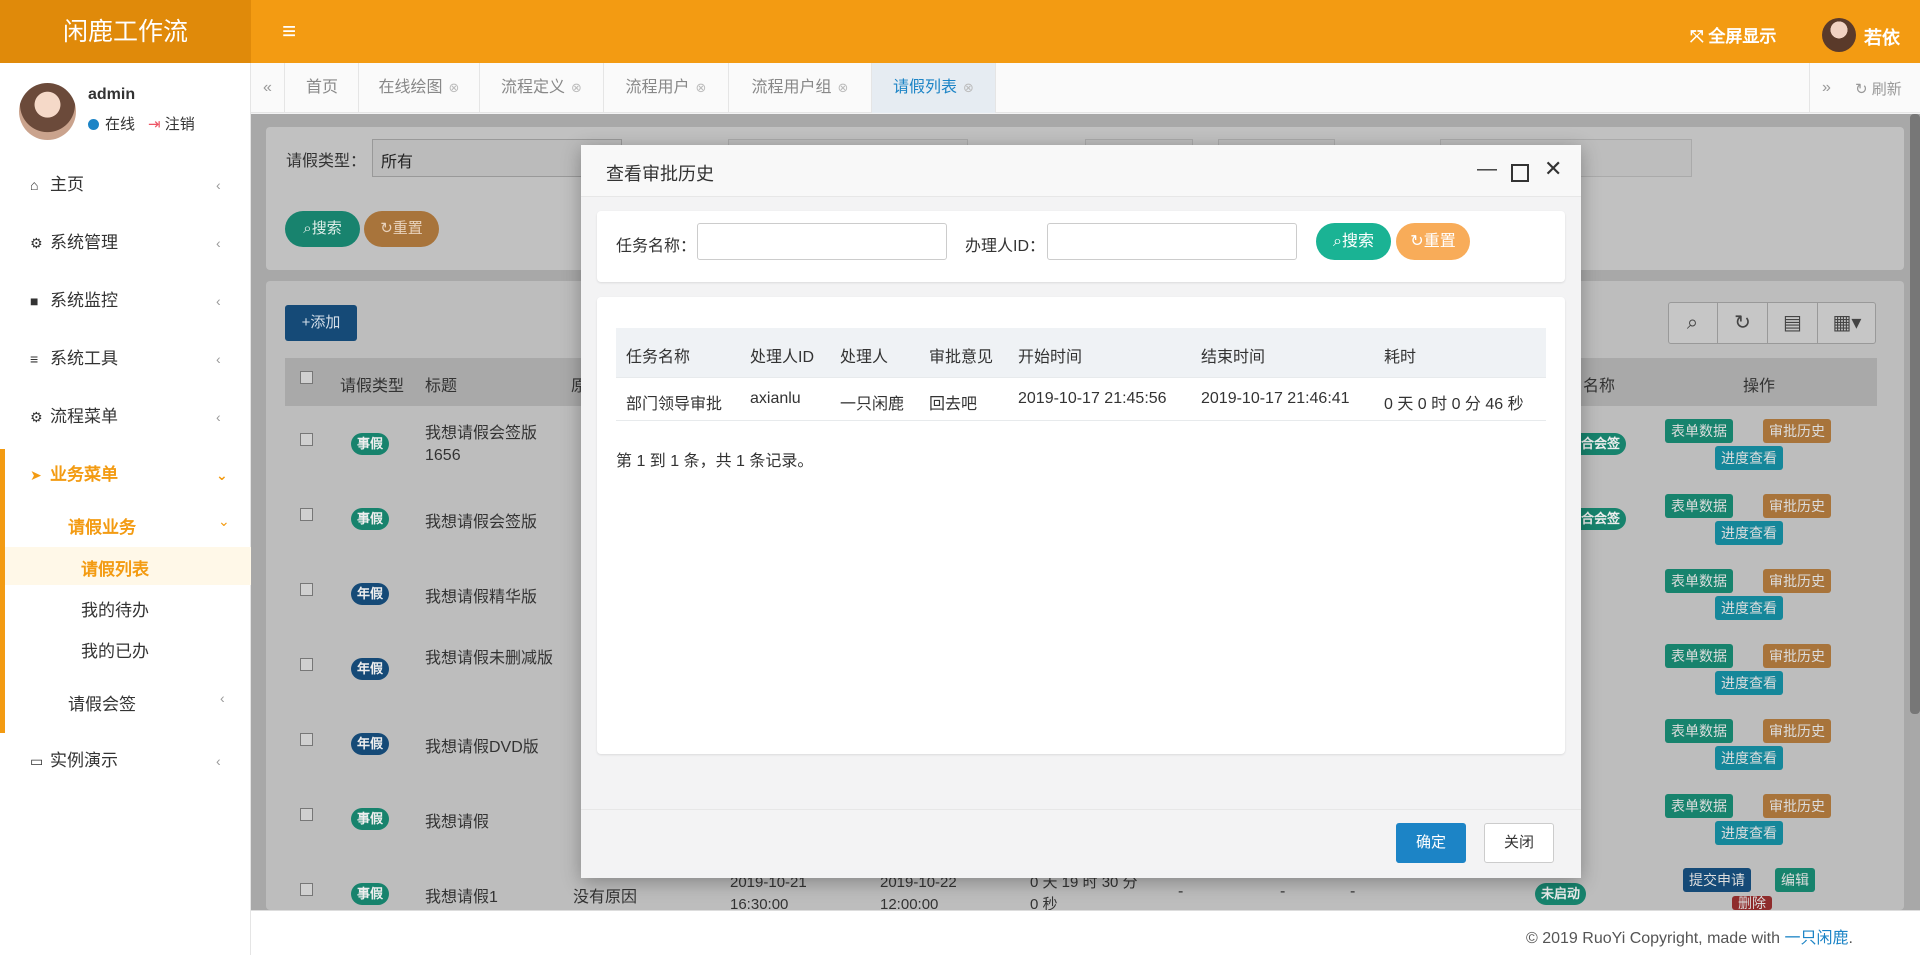  Describe the element at coordinates (822, 241) in the screenshot. I see `task-name-input` at that location.